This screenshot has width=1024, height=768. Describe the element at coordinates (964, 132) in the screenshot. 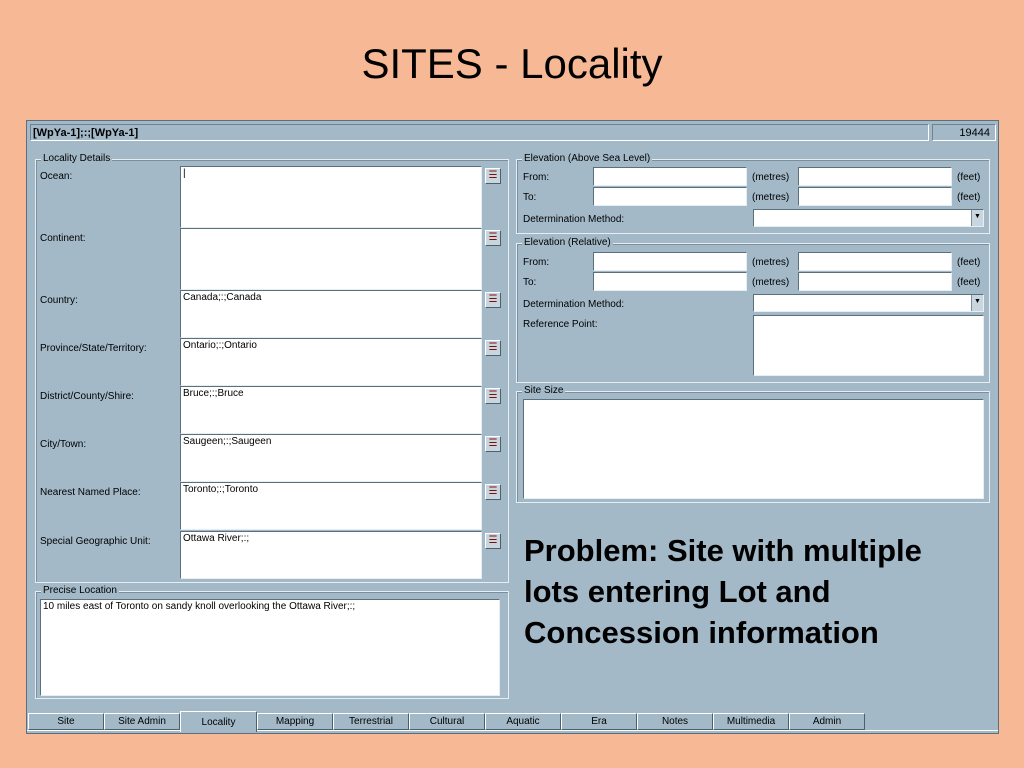

I see `record-number-field: 19444` at that location.